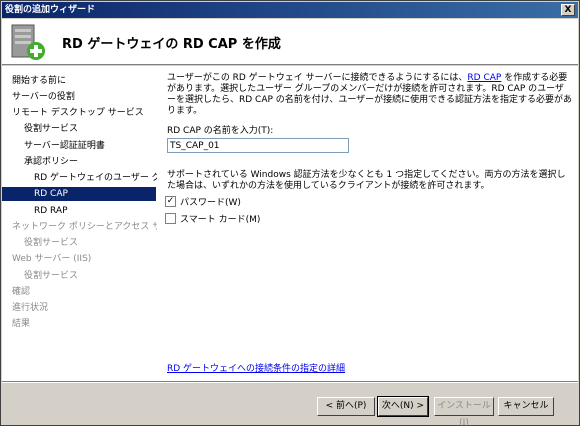  Describe the element at coordinates (464, 411) in the screenshot. I see `install-button: インストール(I)` at that location.